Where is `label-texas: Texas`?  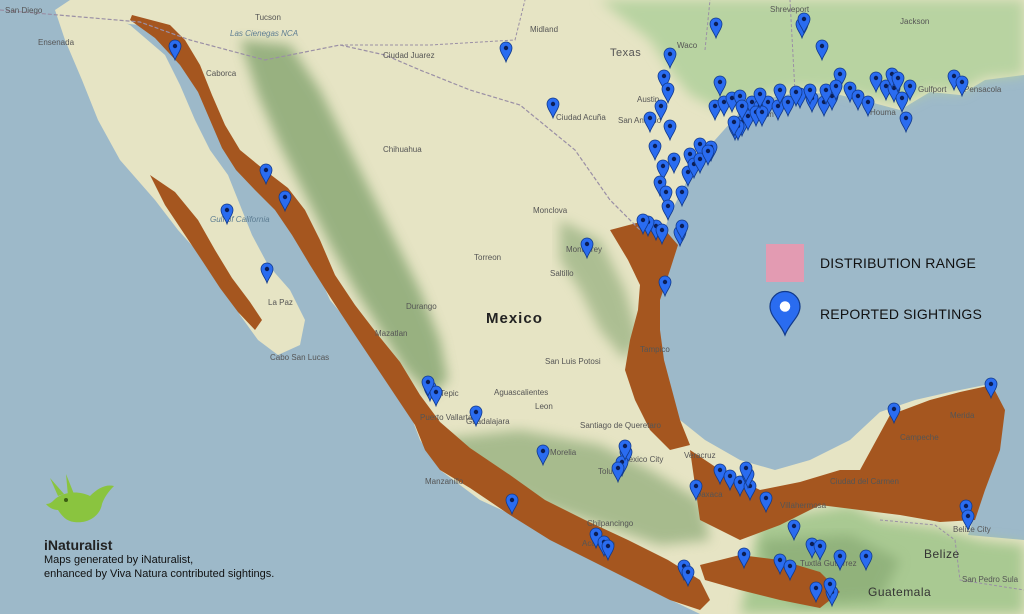 label-texas: Texas is located at coordinates (625, 53).